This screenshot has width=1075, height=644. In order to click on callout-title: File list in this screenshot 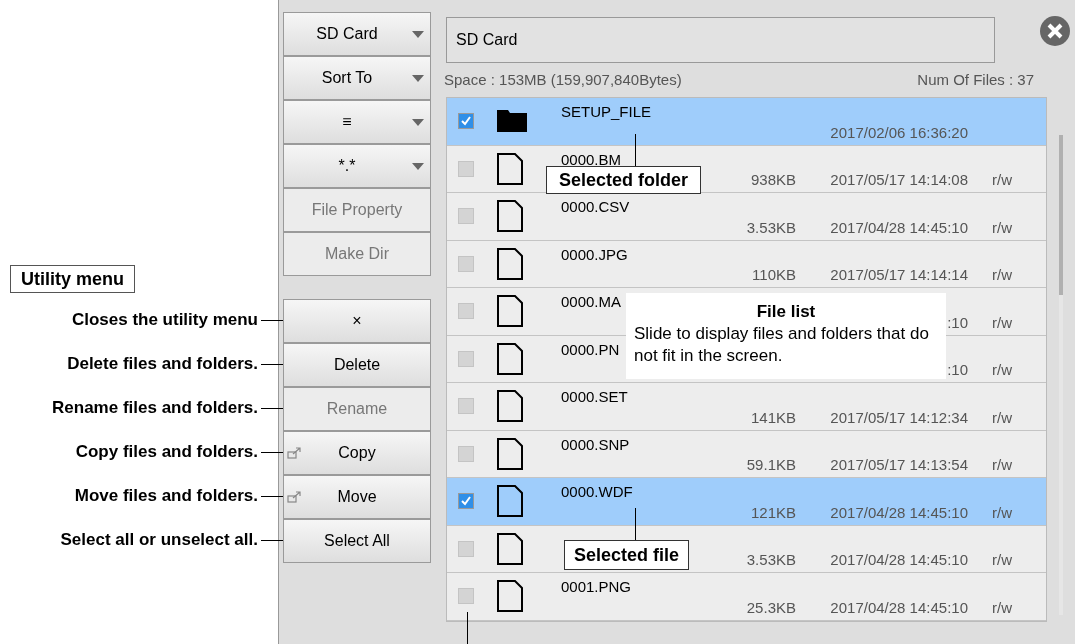, I will do `click(786, 312)`.